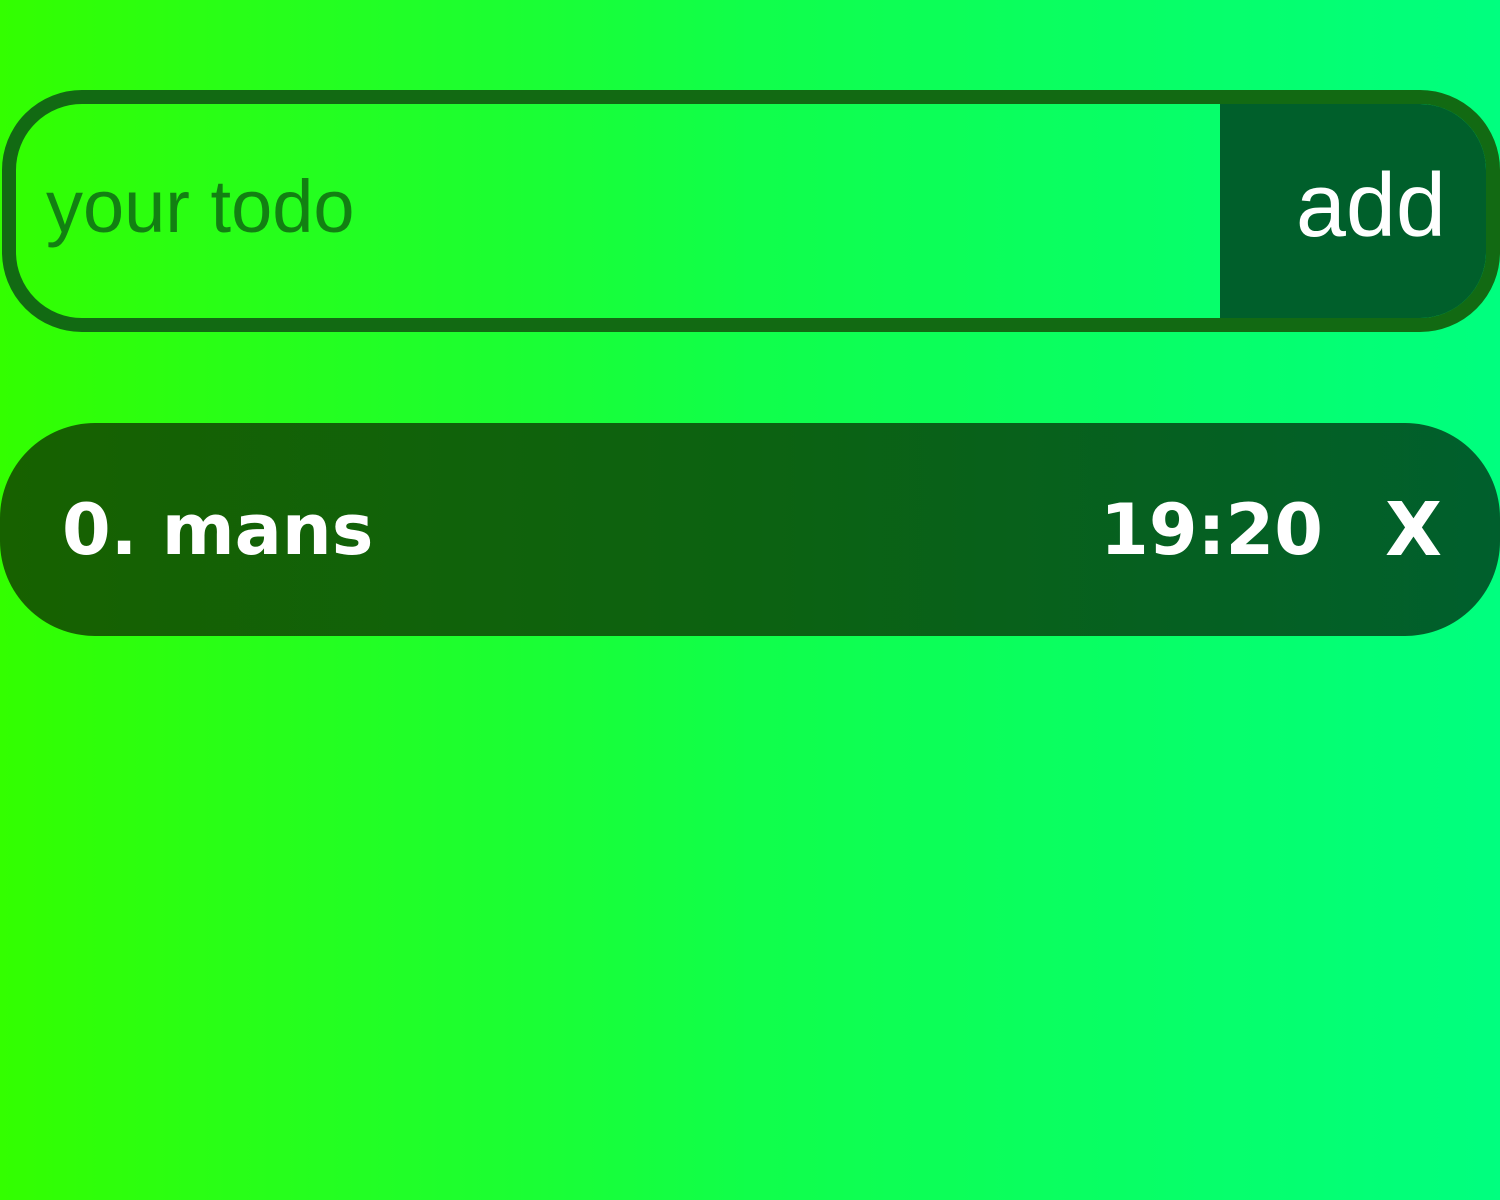 This screenshot has height=1200, width=1500. What do you see at coordinates (1211, 529) in the screenshot?
I see `todo-time: 19:20` at bounding box center [1211, 529].